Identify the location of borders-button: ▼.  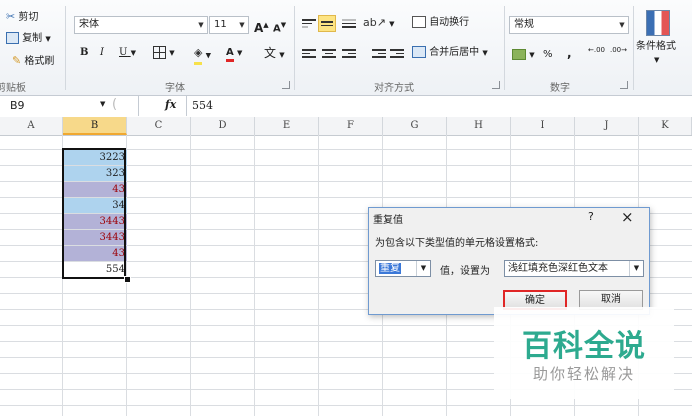
(164, 53).